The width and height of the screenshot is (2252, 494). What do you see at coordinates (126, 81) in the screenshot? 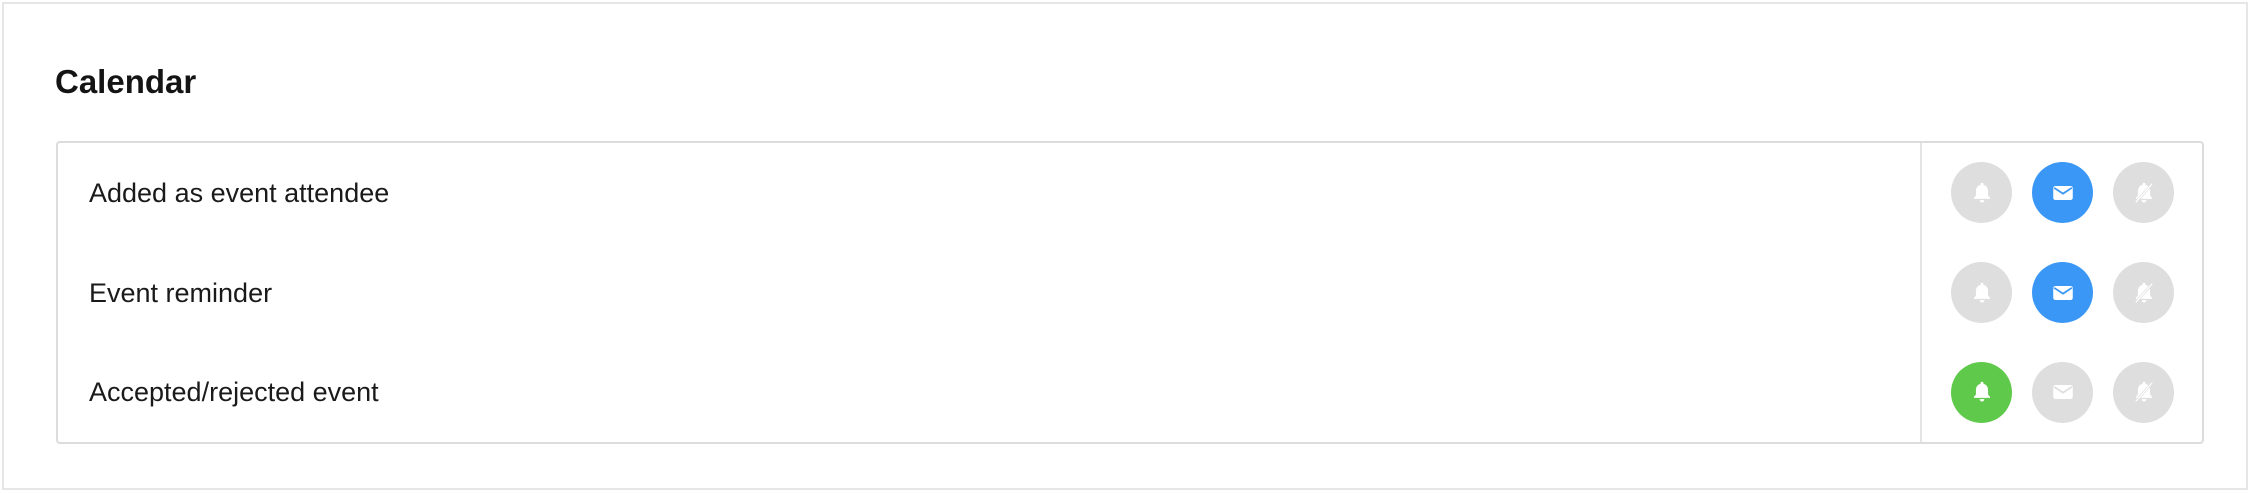
I see `section-title: Calendar` at bounding box center [126, 81].